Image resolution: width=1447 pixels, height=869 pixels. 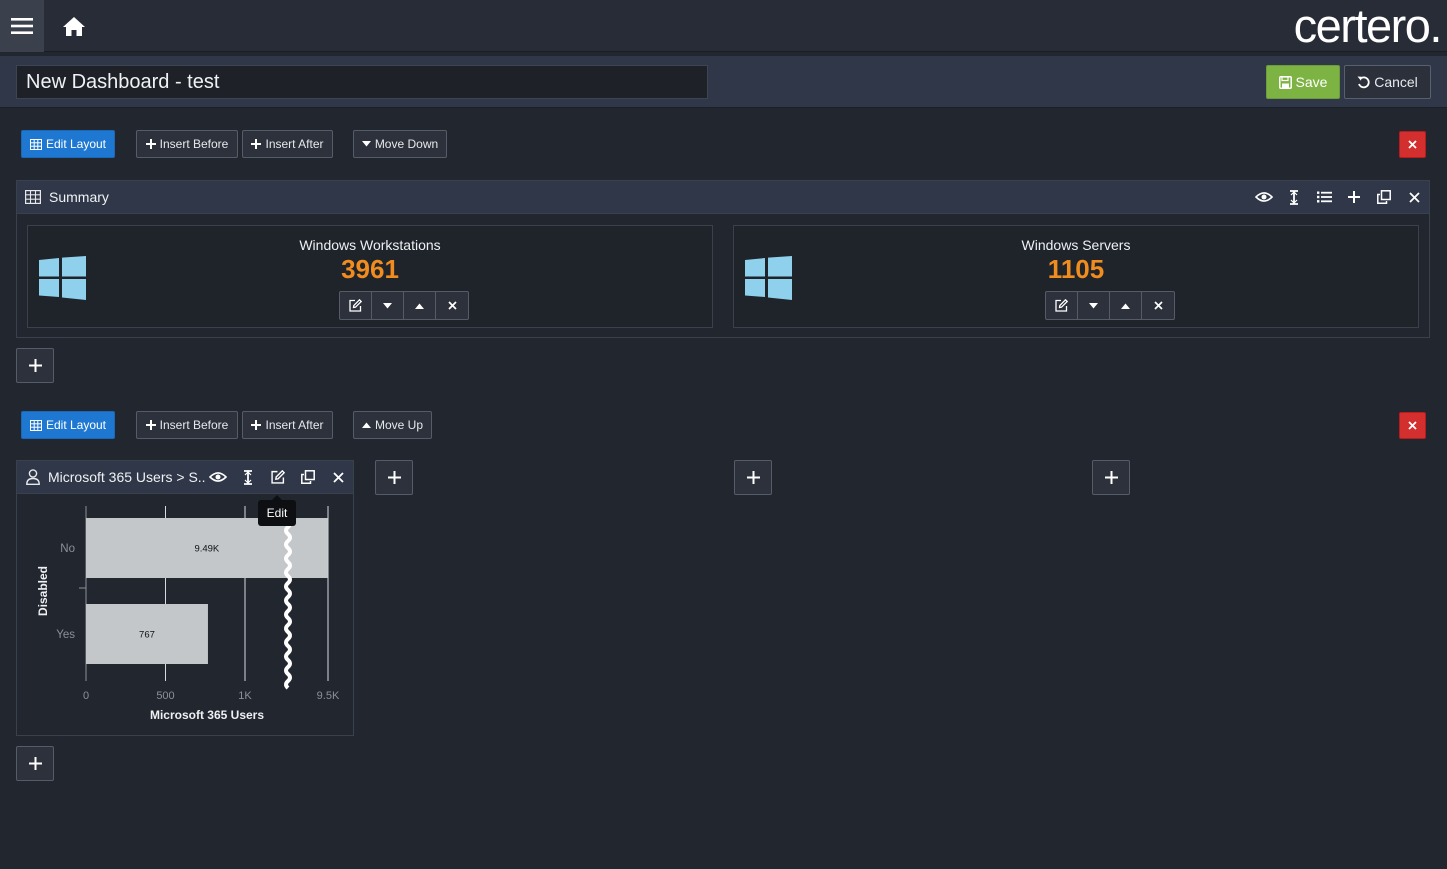 What do you see at coordinates (1368, 26) in the screenshot?
I see `certero-logo: certero.` at bounding box center [1368, 26].